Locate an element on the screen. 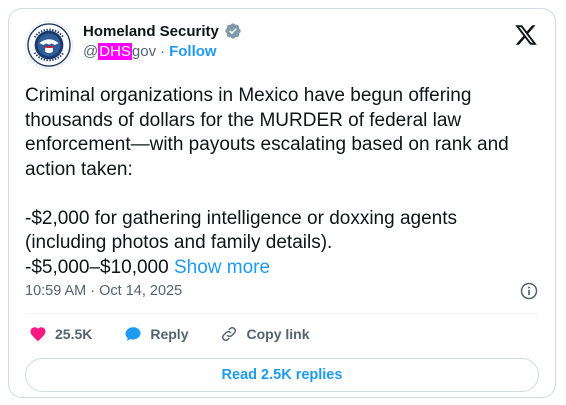 The image size is (566, 405). reply-label: Reply is located at coordinates (169, 334).